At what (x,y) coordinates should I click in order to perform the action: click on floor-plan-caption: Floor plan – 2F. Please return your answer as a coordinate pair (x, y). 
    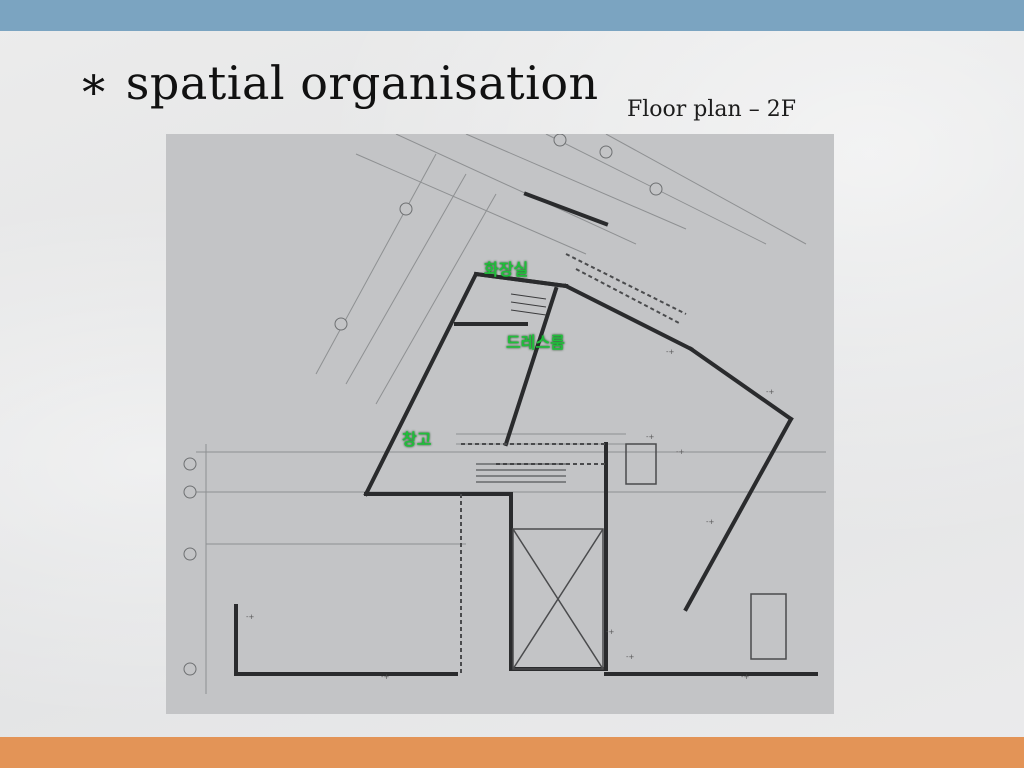
    Looking at the image, I should click on (711, 109).